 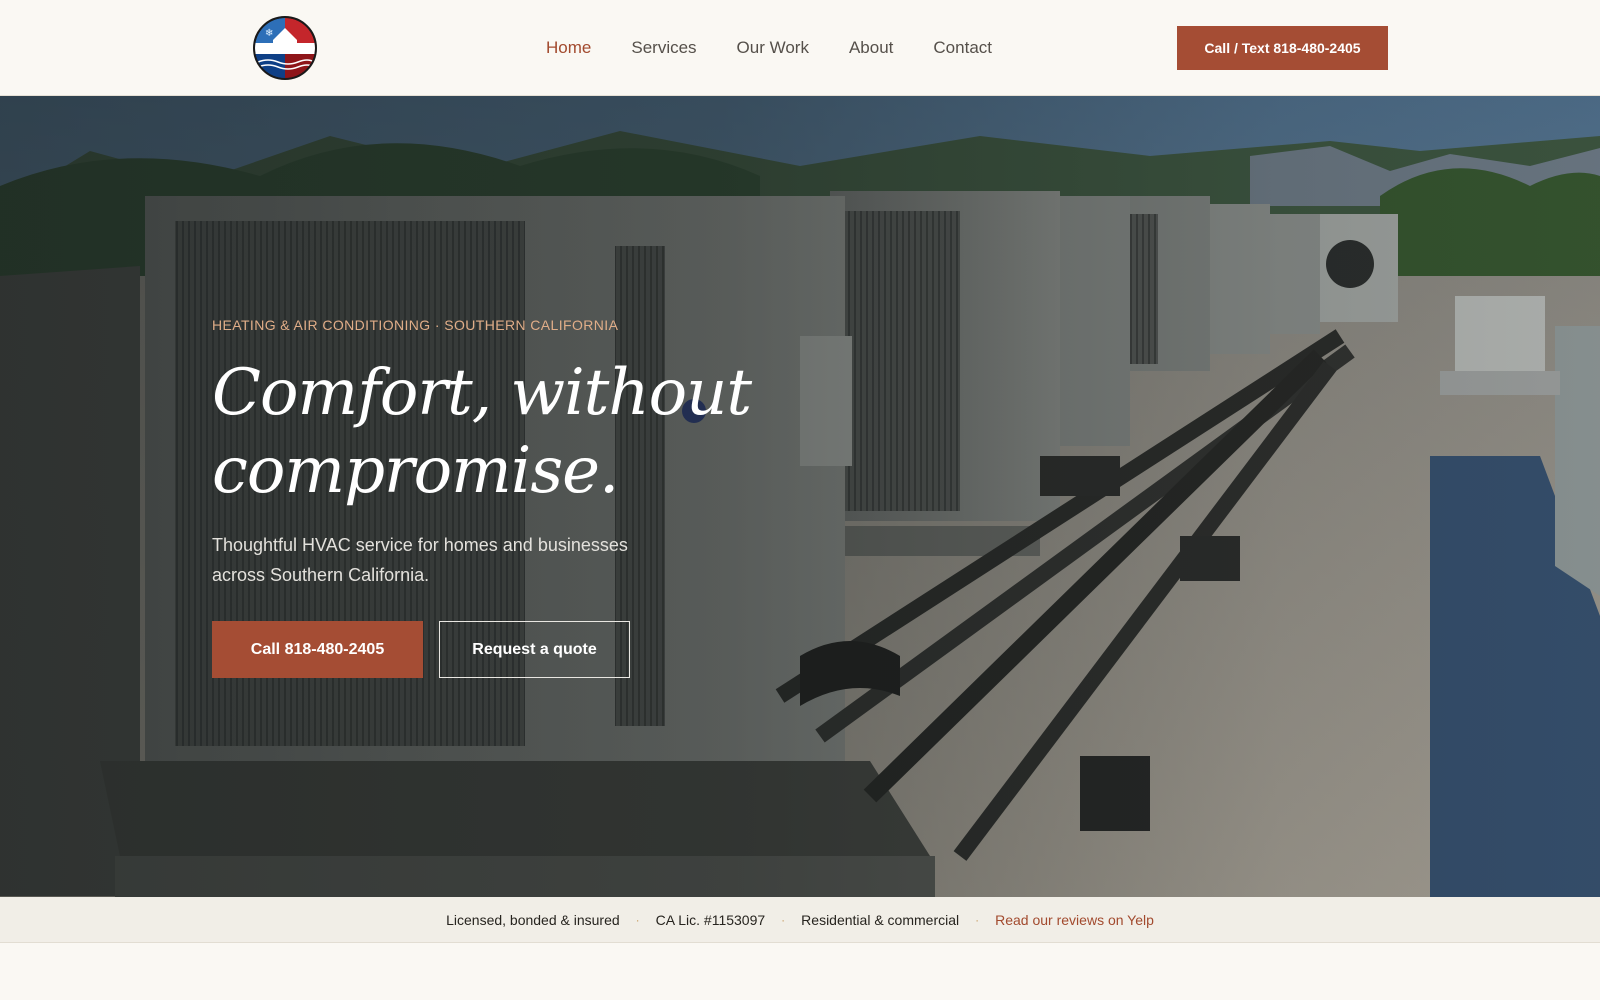 I want to click on nav-about: About, so click(x=871, y=48).